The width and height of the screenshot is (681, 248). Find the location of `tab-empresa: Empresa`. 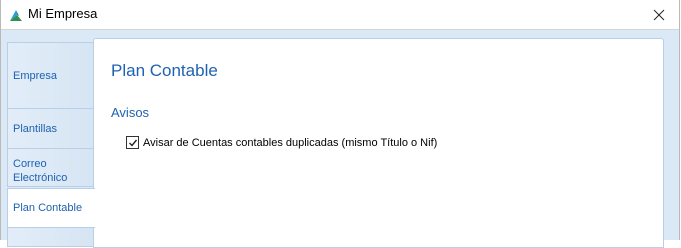

tab-empresa: Empresa is located at coordinates (50, 75).